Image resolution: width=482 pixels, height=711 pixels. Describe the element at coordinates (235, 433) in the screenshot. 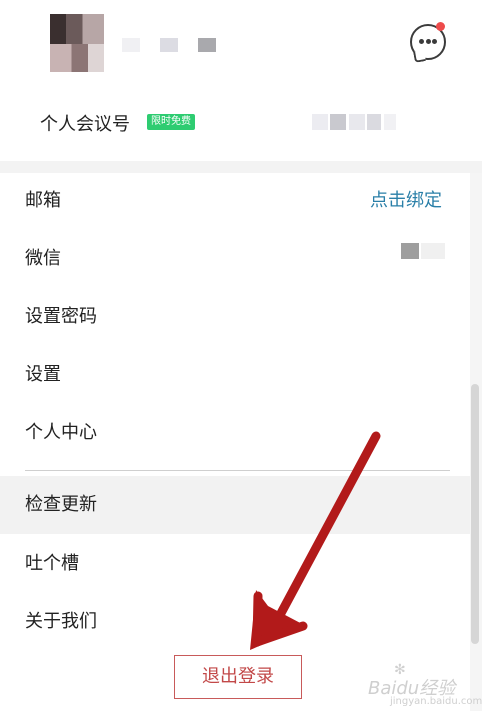

I see `menu-item-personal-center: 个人中心` at that location.